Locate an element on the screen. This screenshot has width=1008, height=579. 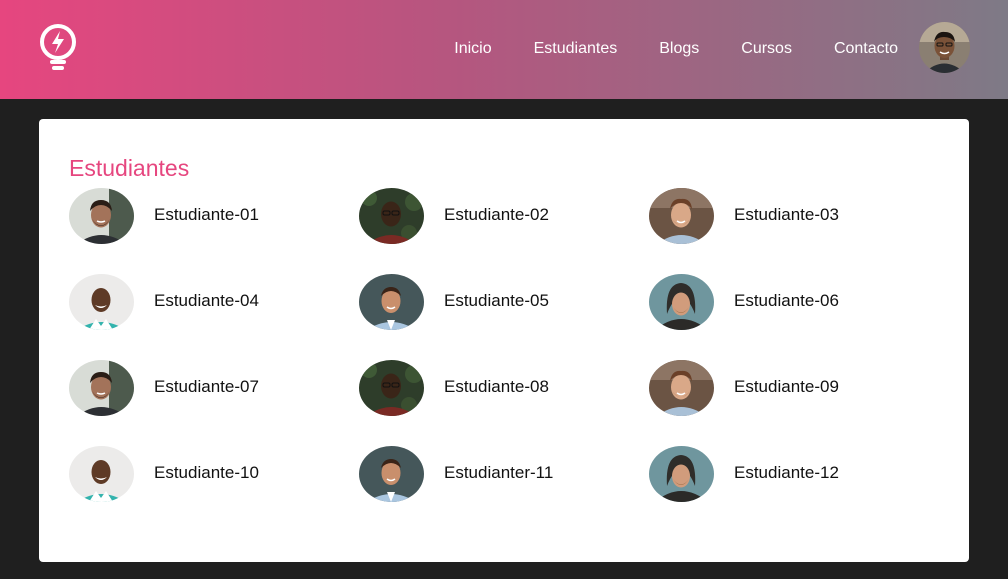
student-name: Estudiante-10 is located at coordinates (206, 473).